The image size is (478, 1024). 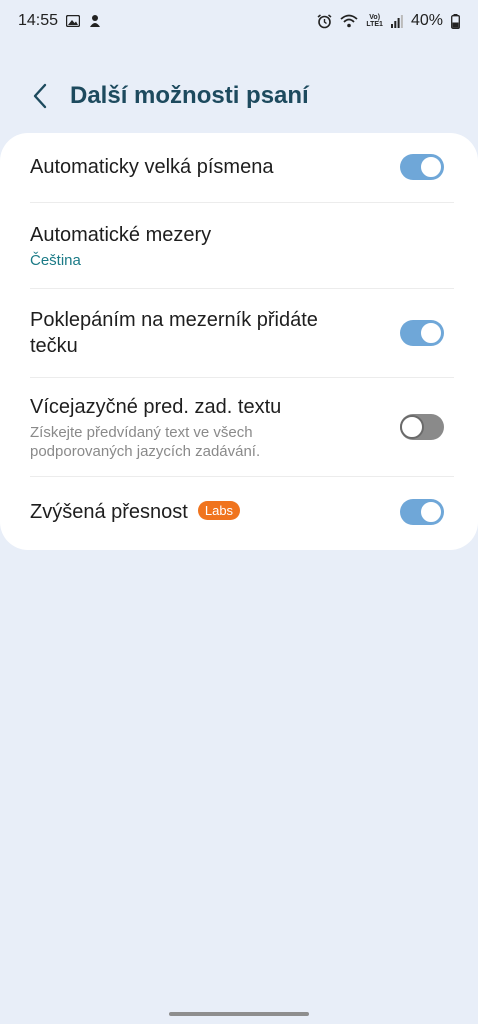 I want to click on toggle-auto-capitalize, so click(x=422, y=167).